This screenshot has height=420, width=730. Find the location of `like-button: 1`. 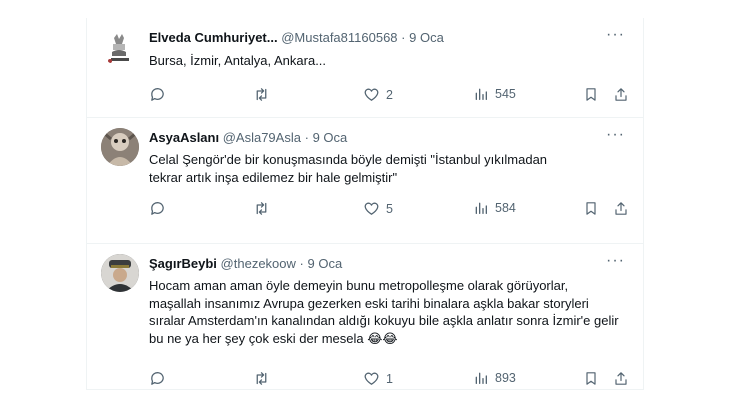

like-button: 1 is located at coordinates (378, 378).